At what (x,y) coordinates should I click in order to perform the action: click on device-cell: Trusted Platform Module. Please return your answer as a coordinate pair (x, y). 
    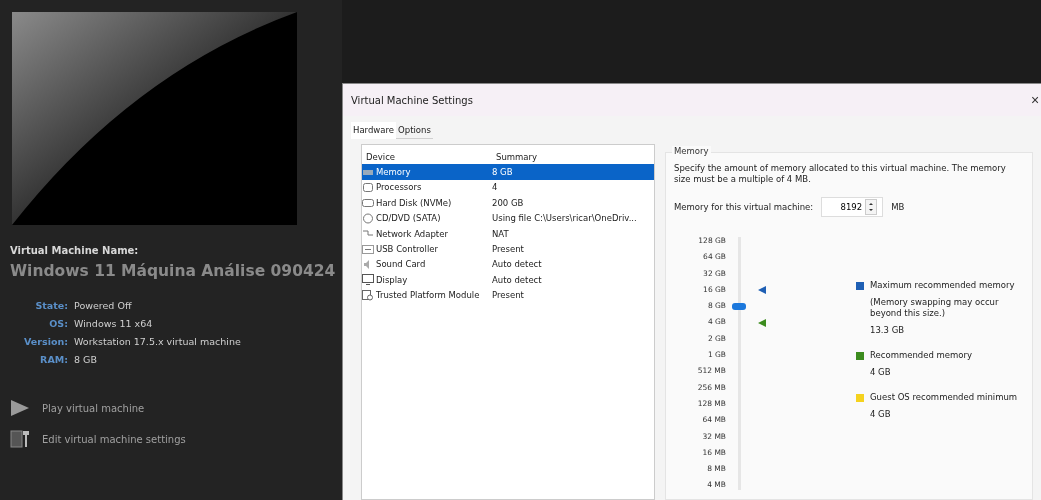
    Looking at the image, I should click on (427, 295).